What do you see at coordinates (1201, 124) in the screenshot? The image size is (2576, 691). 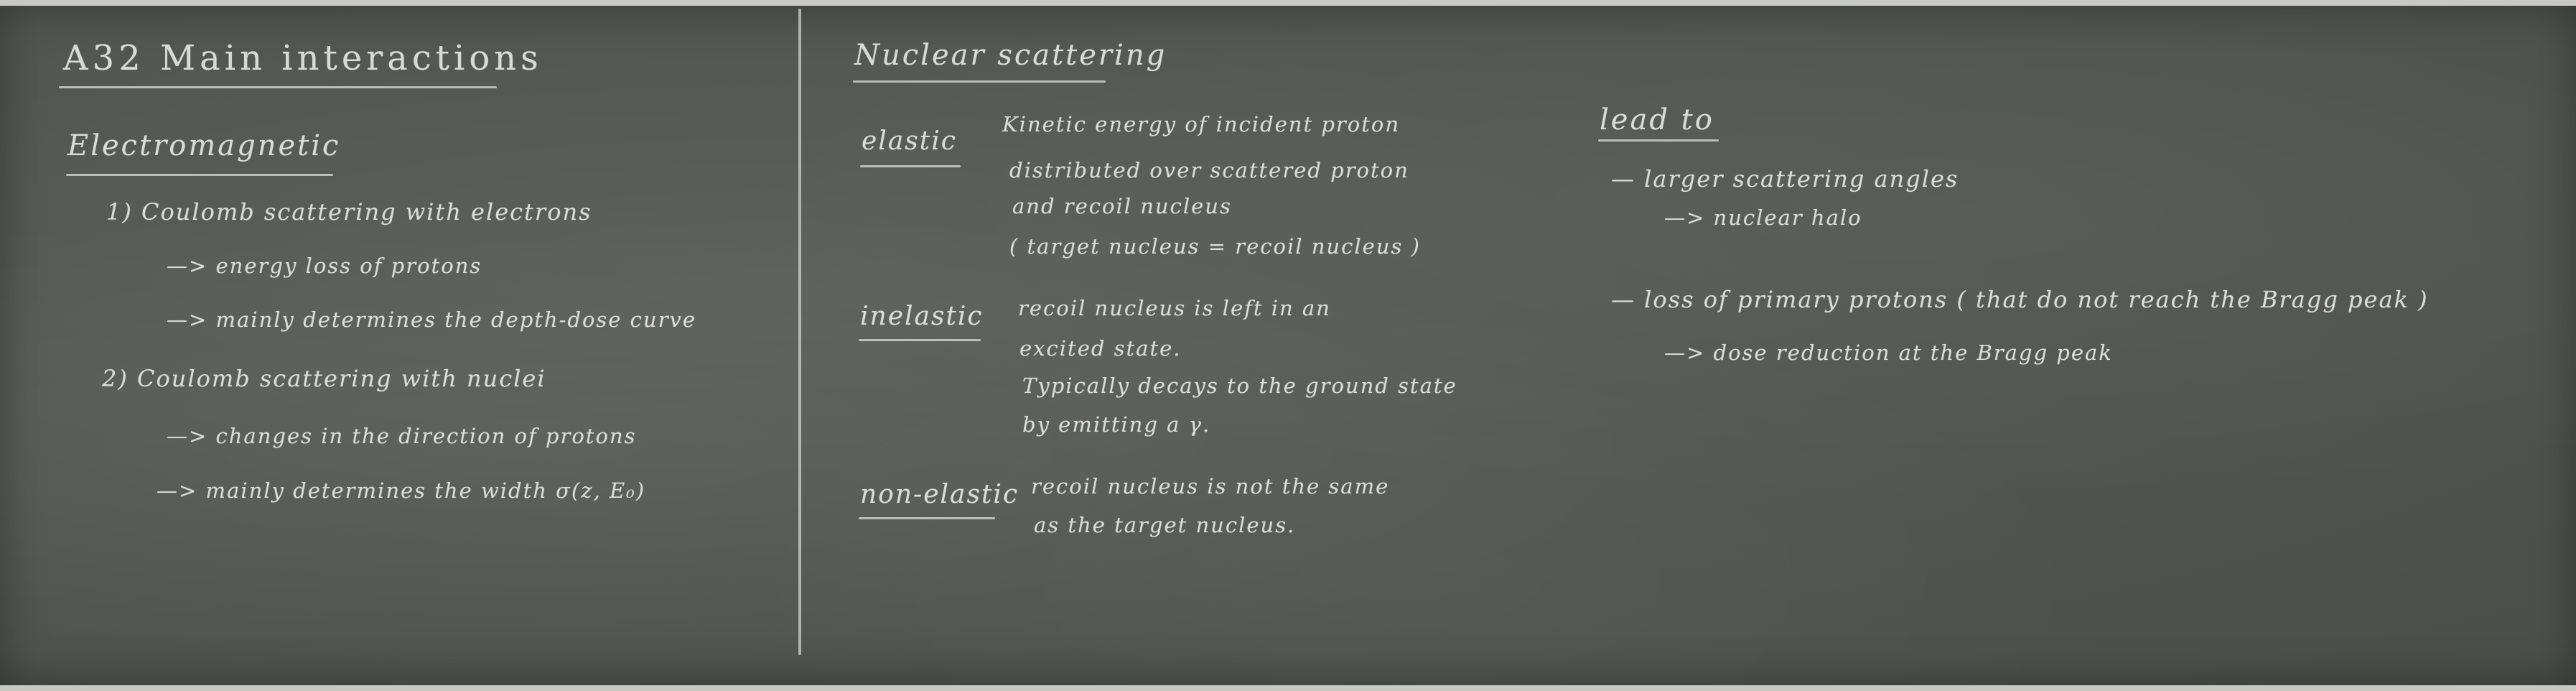 I see `elastic-line-1: Kinetic energy of incident proton` at bounding box center [1201, 124].